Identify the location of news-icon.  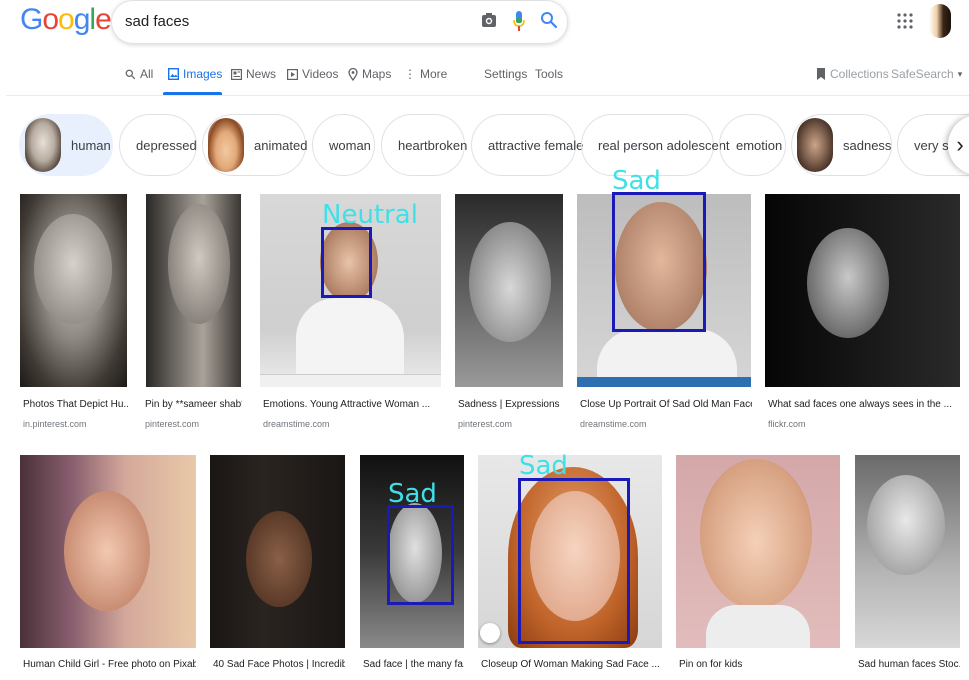
(236, 74).